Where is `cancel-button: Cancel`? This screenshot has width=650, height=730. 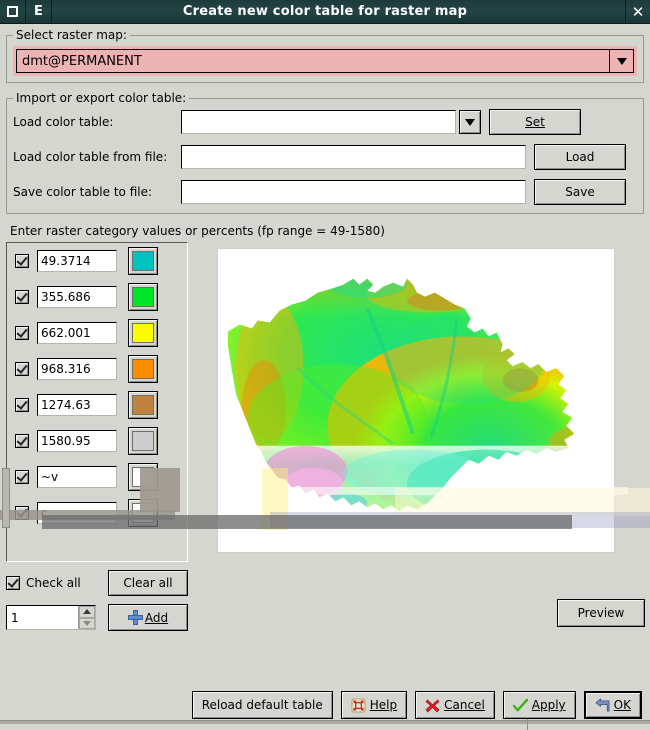
cancel-button: Cancel is located at coordinates (455, 705).